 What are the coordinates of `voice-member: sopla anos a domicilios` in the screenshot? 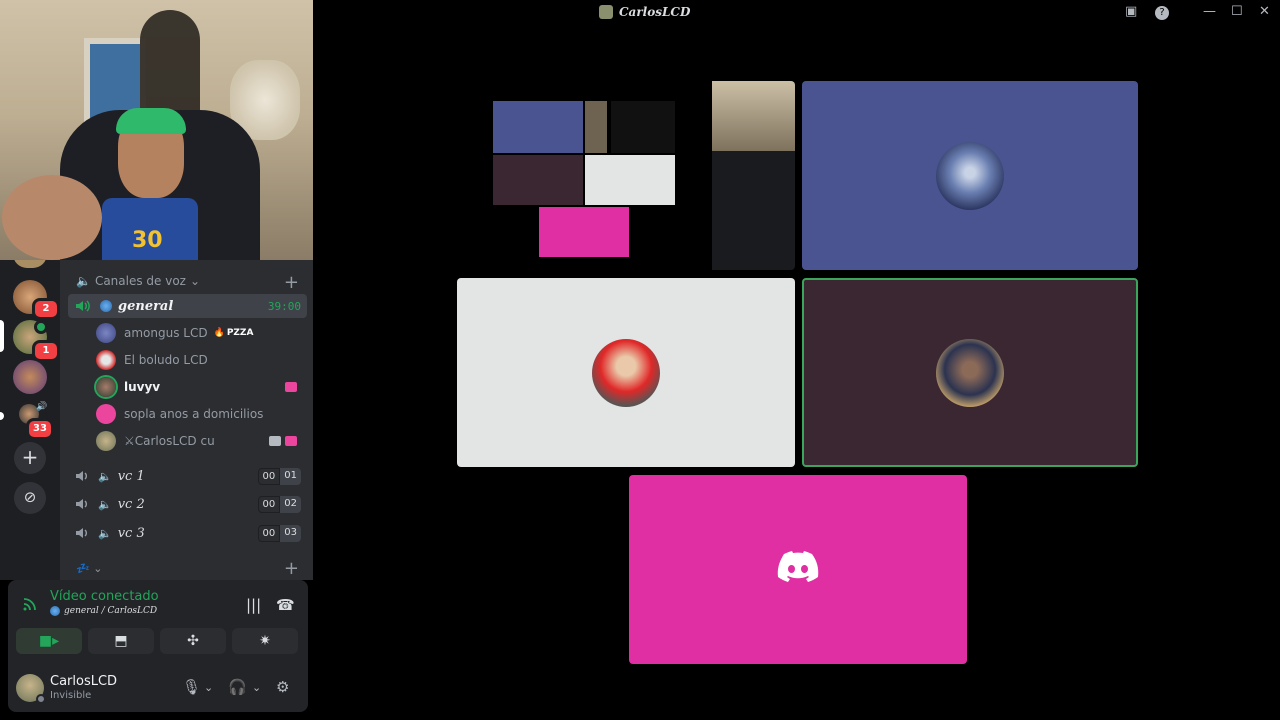 It's located at (198, 414).